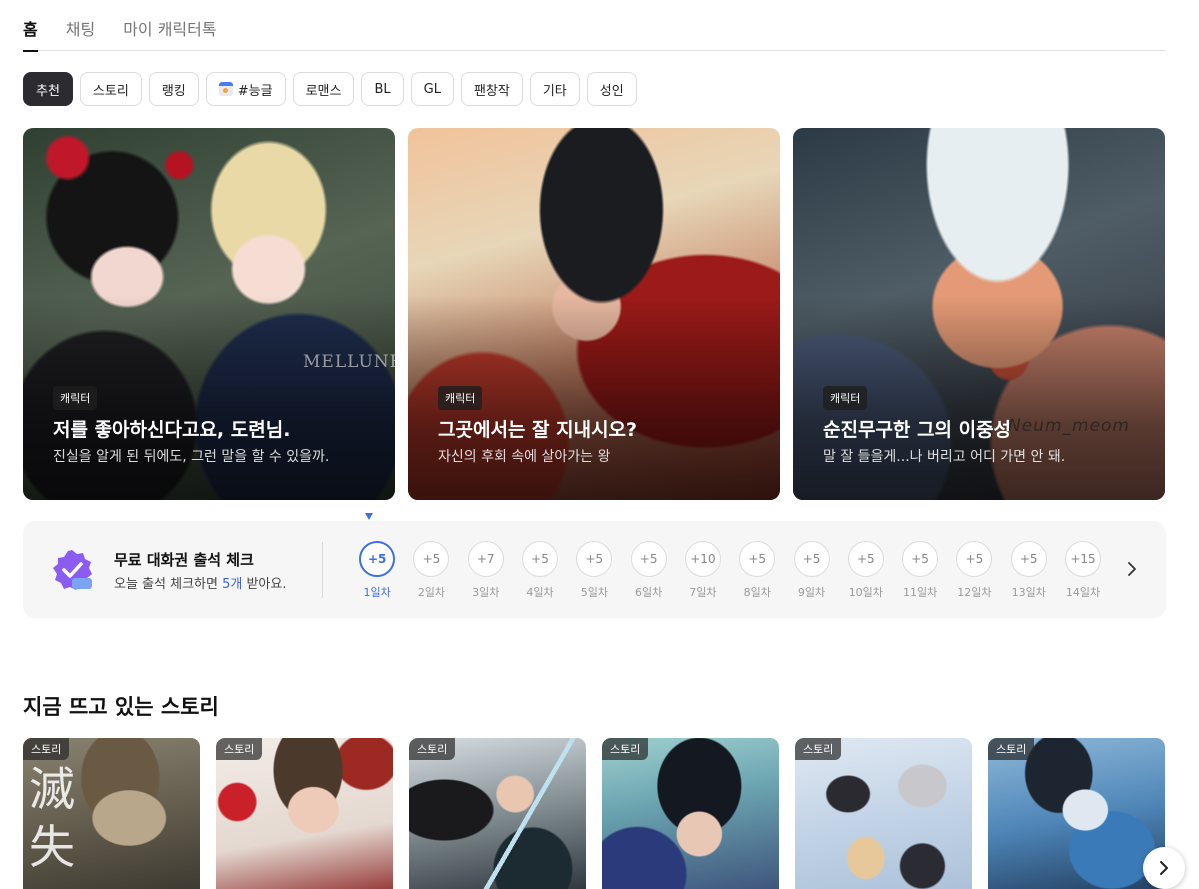 This screenshot has height=889, width=1199. What do you see at coordinates (649, 592) in the screenshot?
I see `day-label: 6일차` at bounding box center [649, 592].